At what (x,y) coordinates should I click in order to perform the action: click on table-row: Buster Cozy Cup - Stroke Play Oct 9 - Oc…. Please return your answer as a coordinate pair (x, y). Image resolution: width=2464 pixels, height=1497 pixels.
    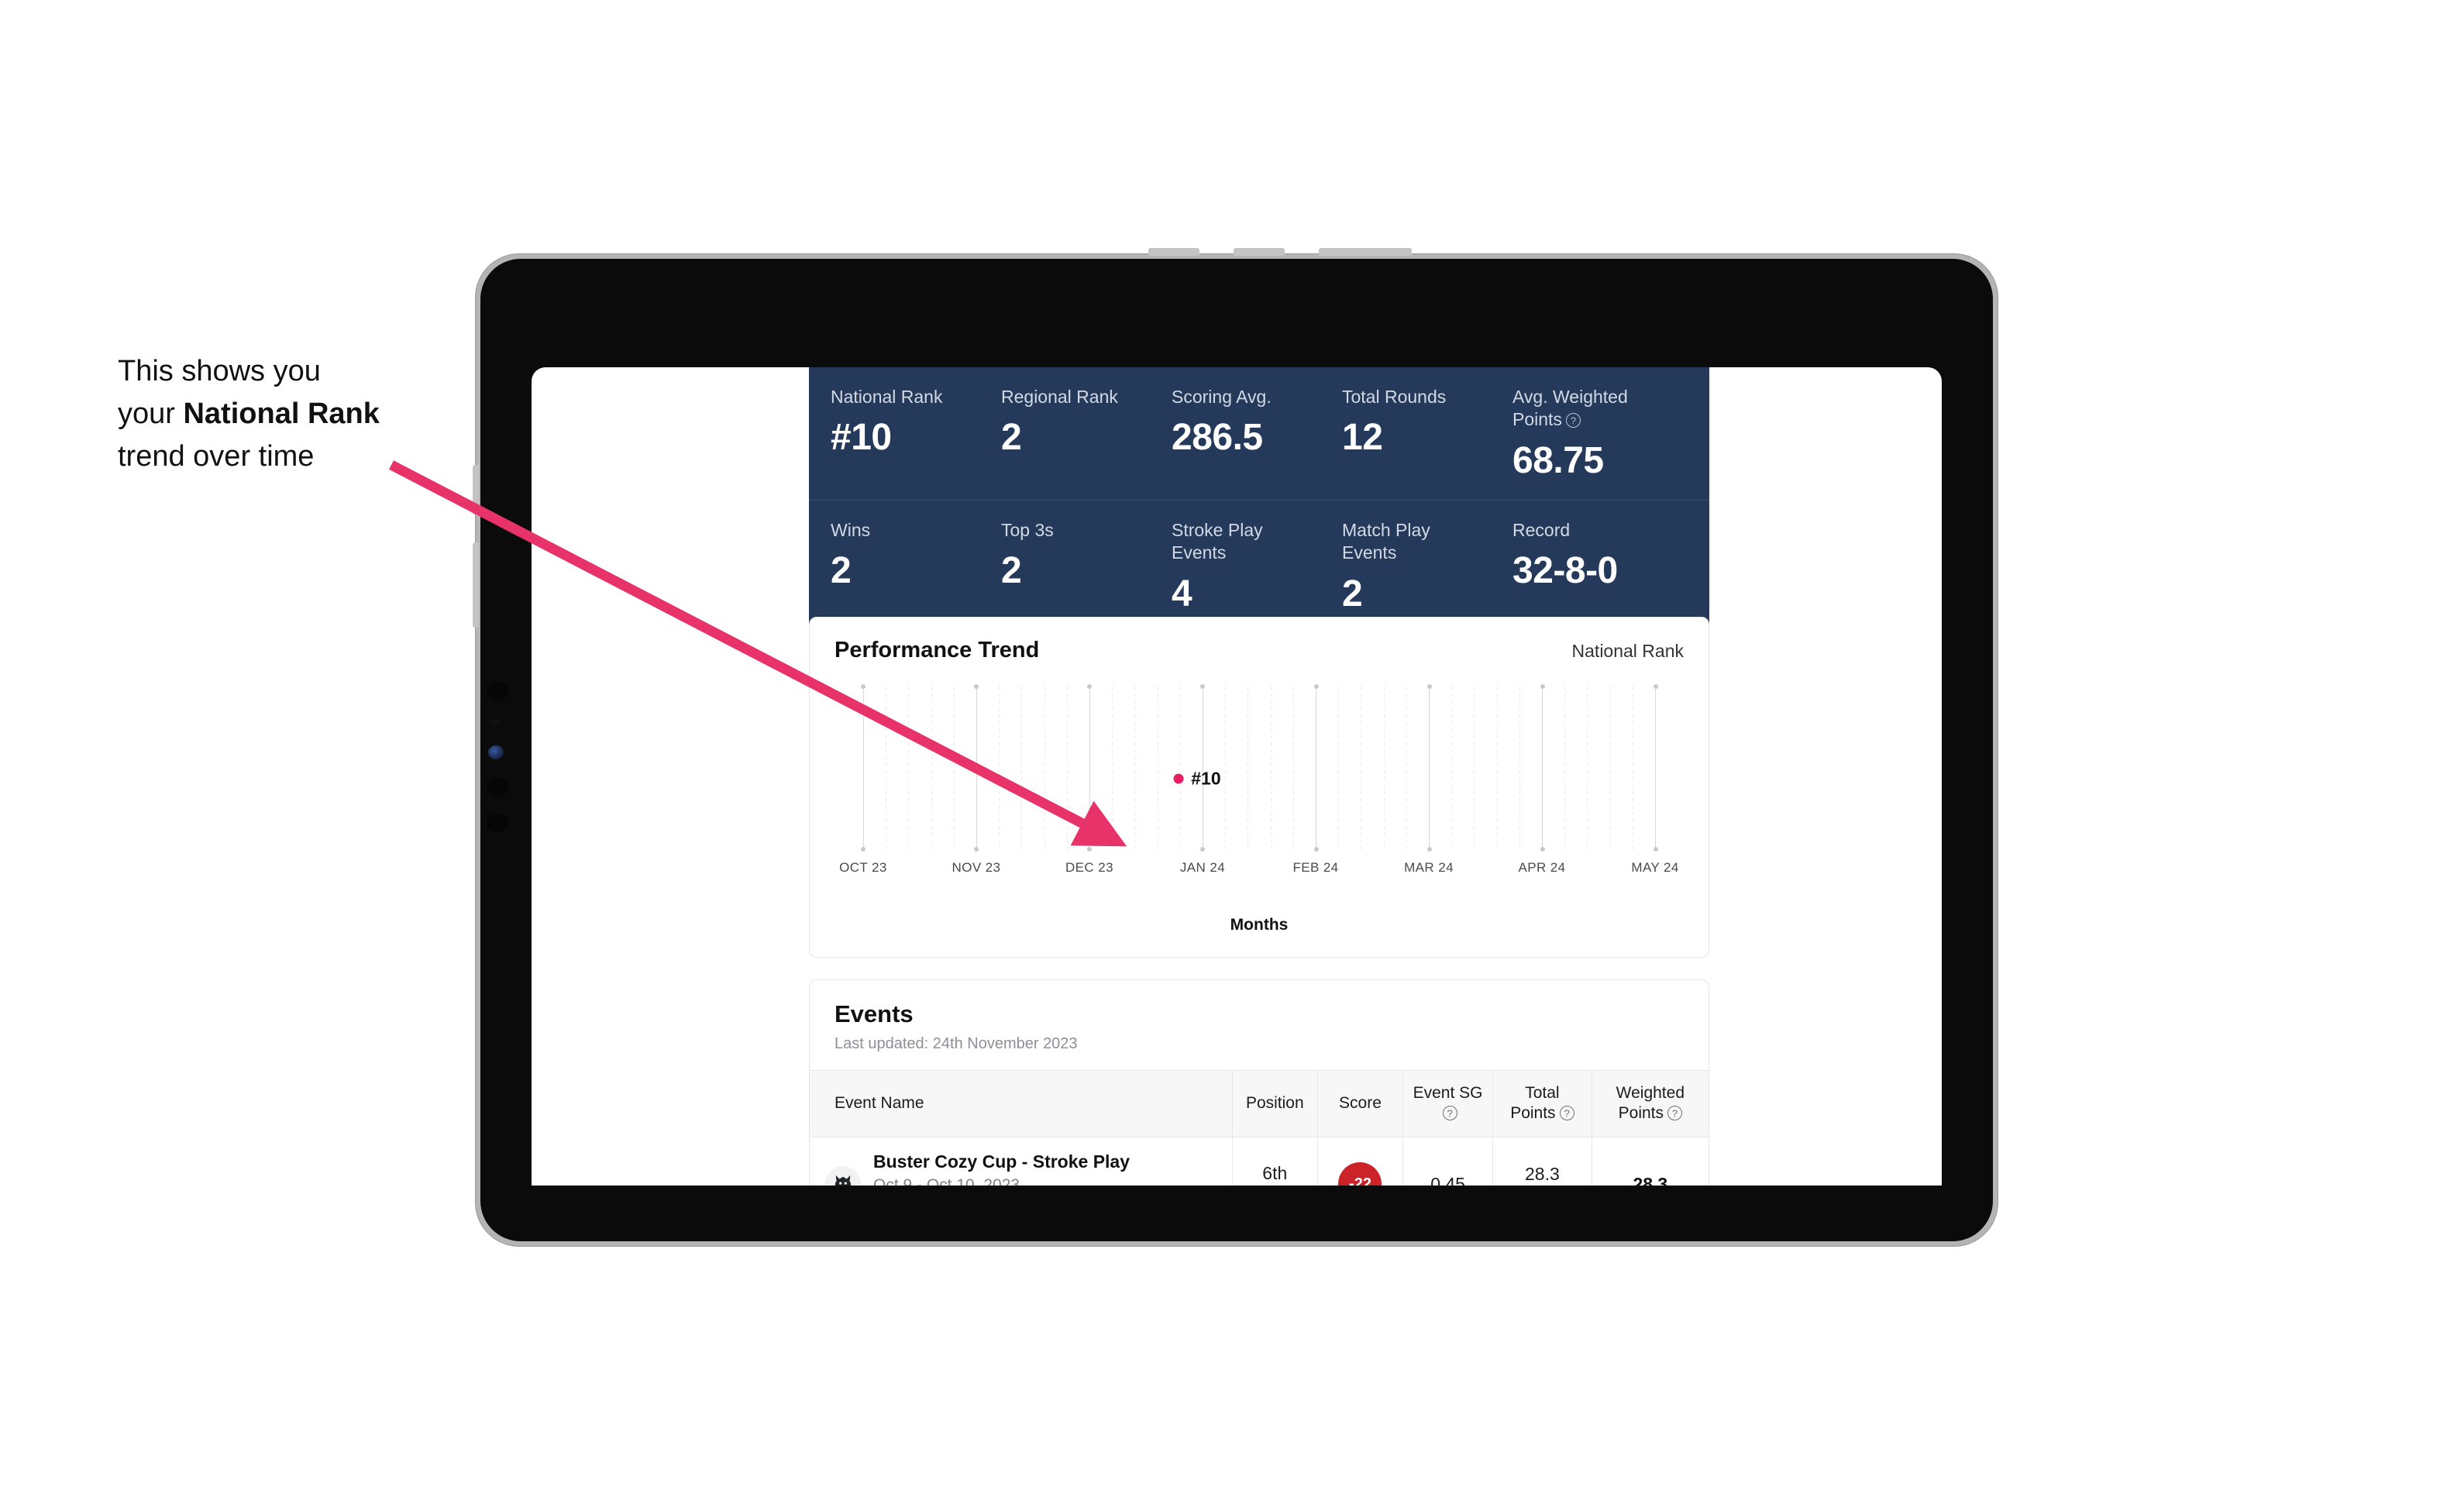
    Looking at the image, I should click on (1259, 1161).